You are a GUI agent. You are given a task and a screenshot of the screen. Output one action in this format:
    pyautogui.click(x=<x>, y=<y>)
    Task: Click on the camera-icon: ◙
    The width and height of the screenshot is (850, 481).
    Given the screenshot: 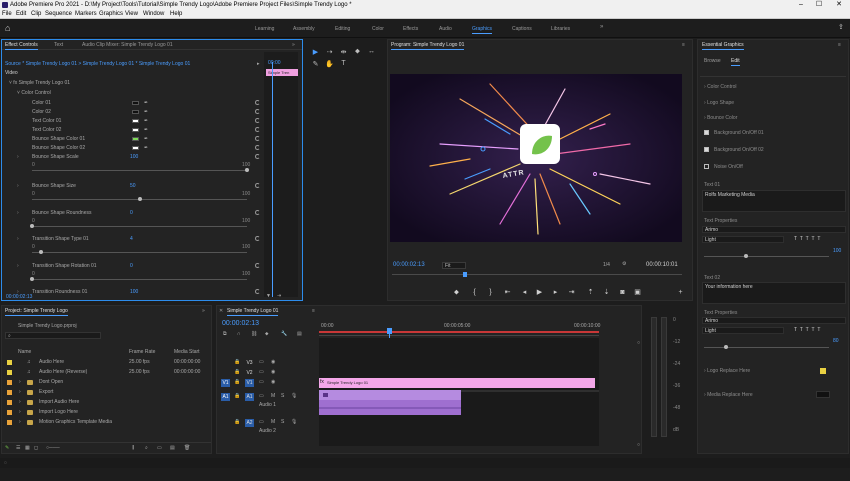 What is the action you would take?
    pyautogui.click(x=622, y=293)
    